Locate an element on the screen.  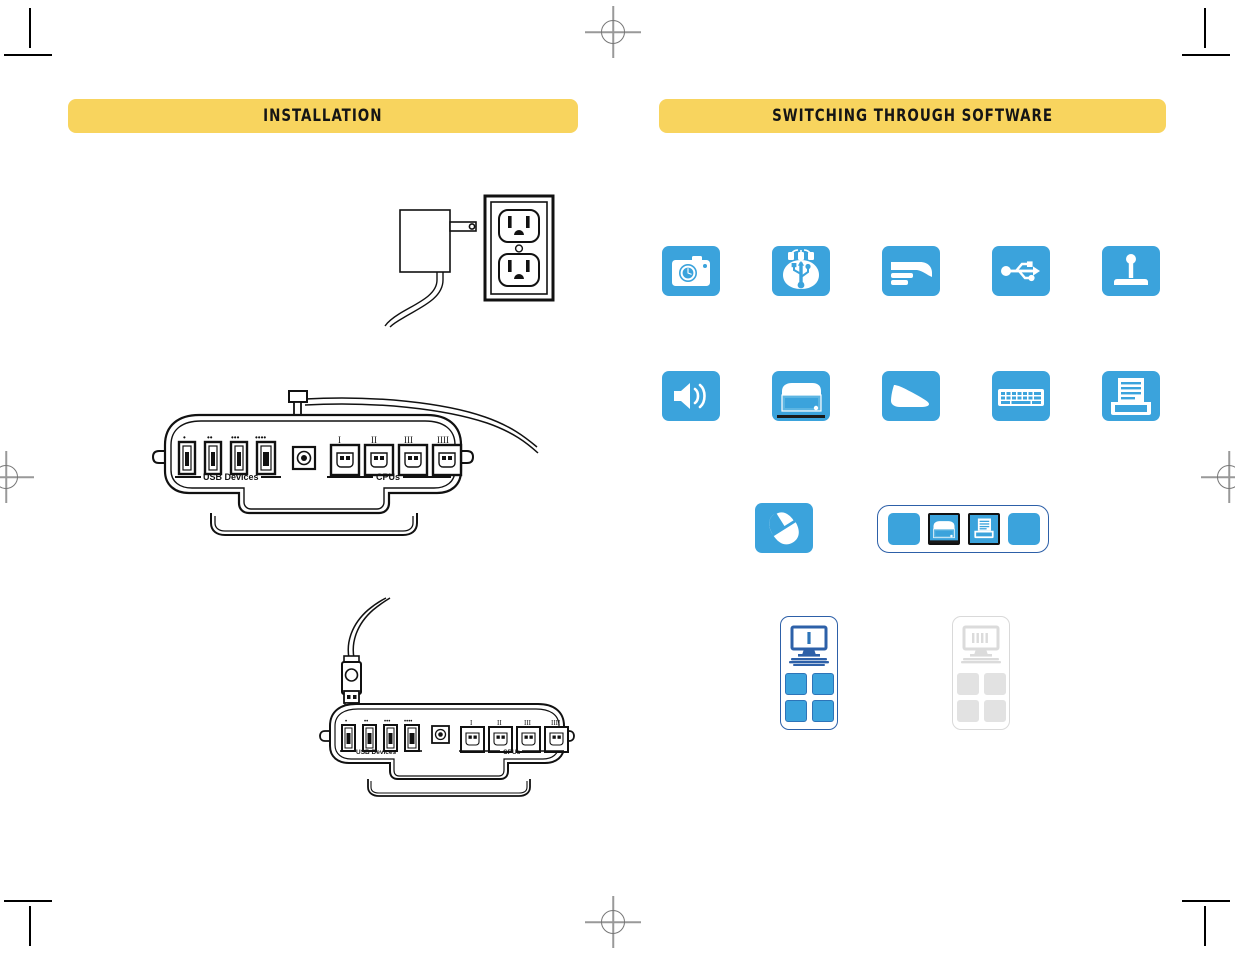
computer-panel-active is located at coordinates (809, 673).